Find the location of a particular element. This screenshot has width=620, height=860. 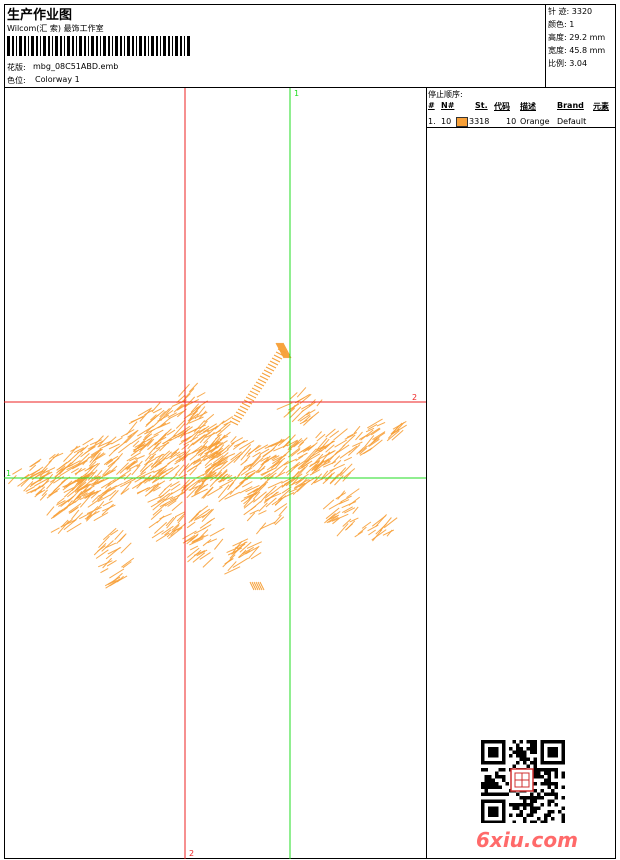

design-file-label: 花版: is located at coordinates (16, 67).